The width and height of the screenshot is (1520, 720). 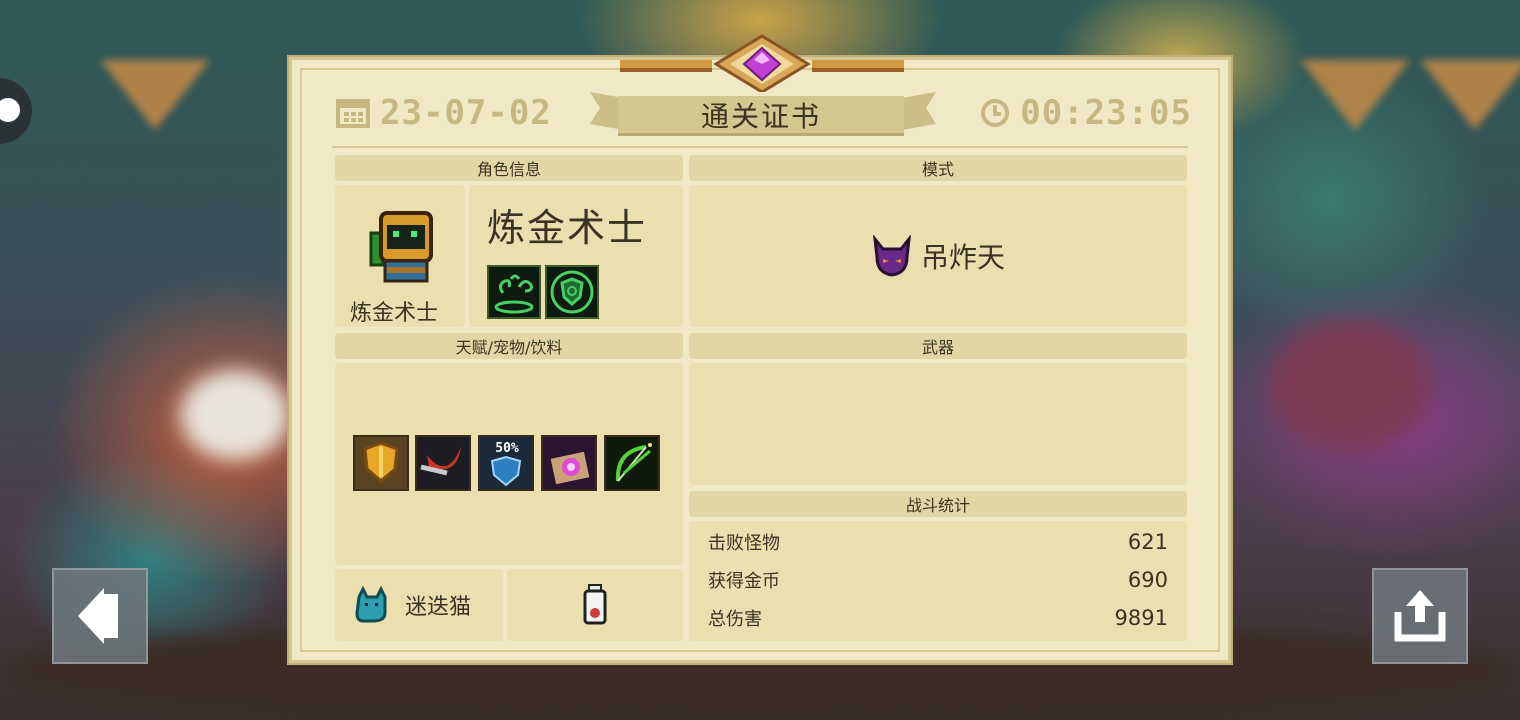 I want to click on elapsed-time-display: 00:23:05, so click(x=1086, y=113).